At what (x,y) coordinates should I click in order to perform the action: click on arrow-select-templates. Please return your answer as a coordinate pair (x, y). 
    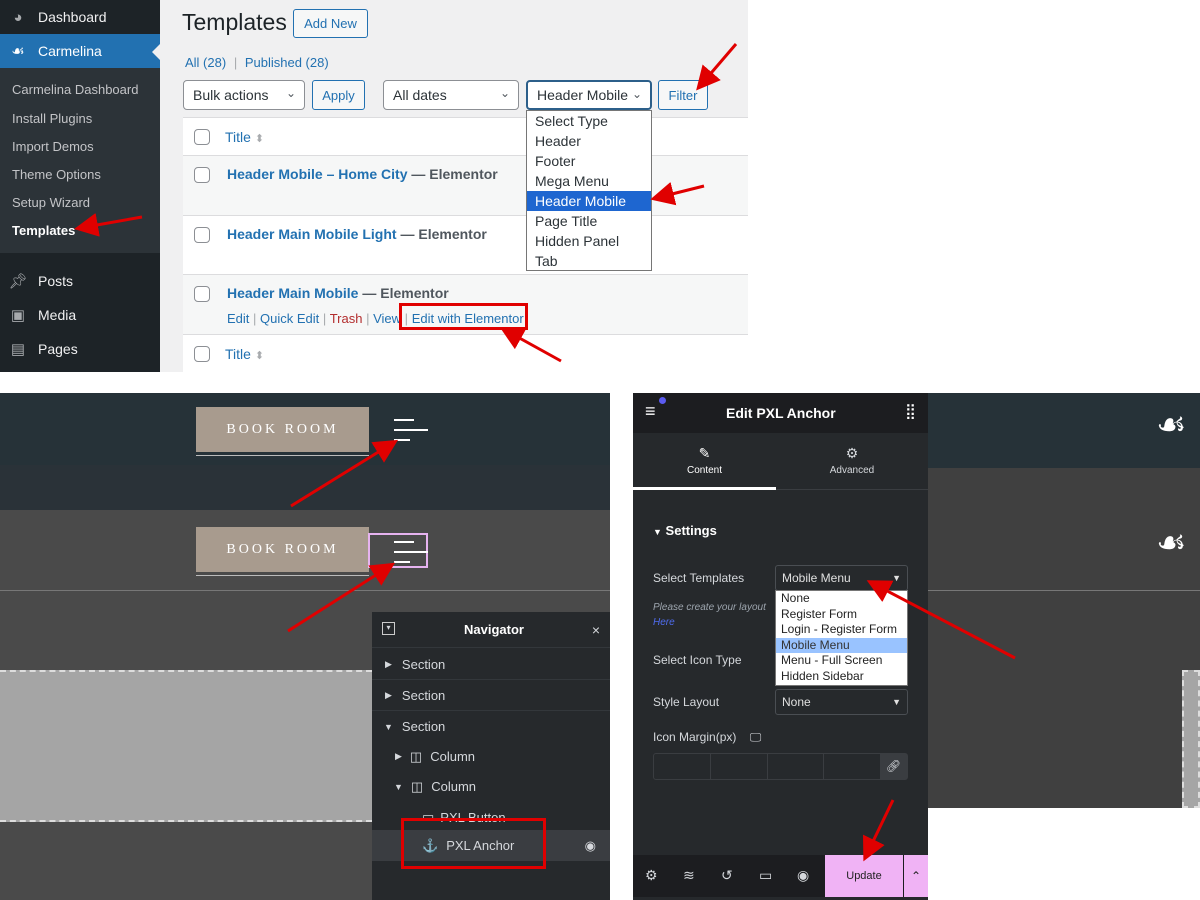
    Looking at the image, I should click on (941, 620).